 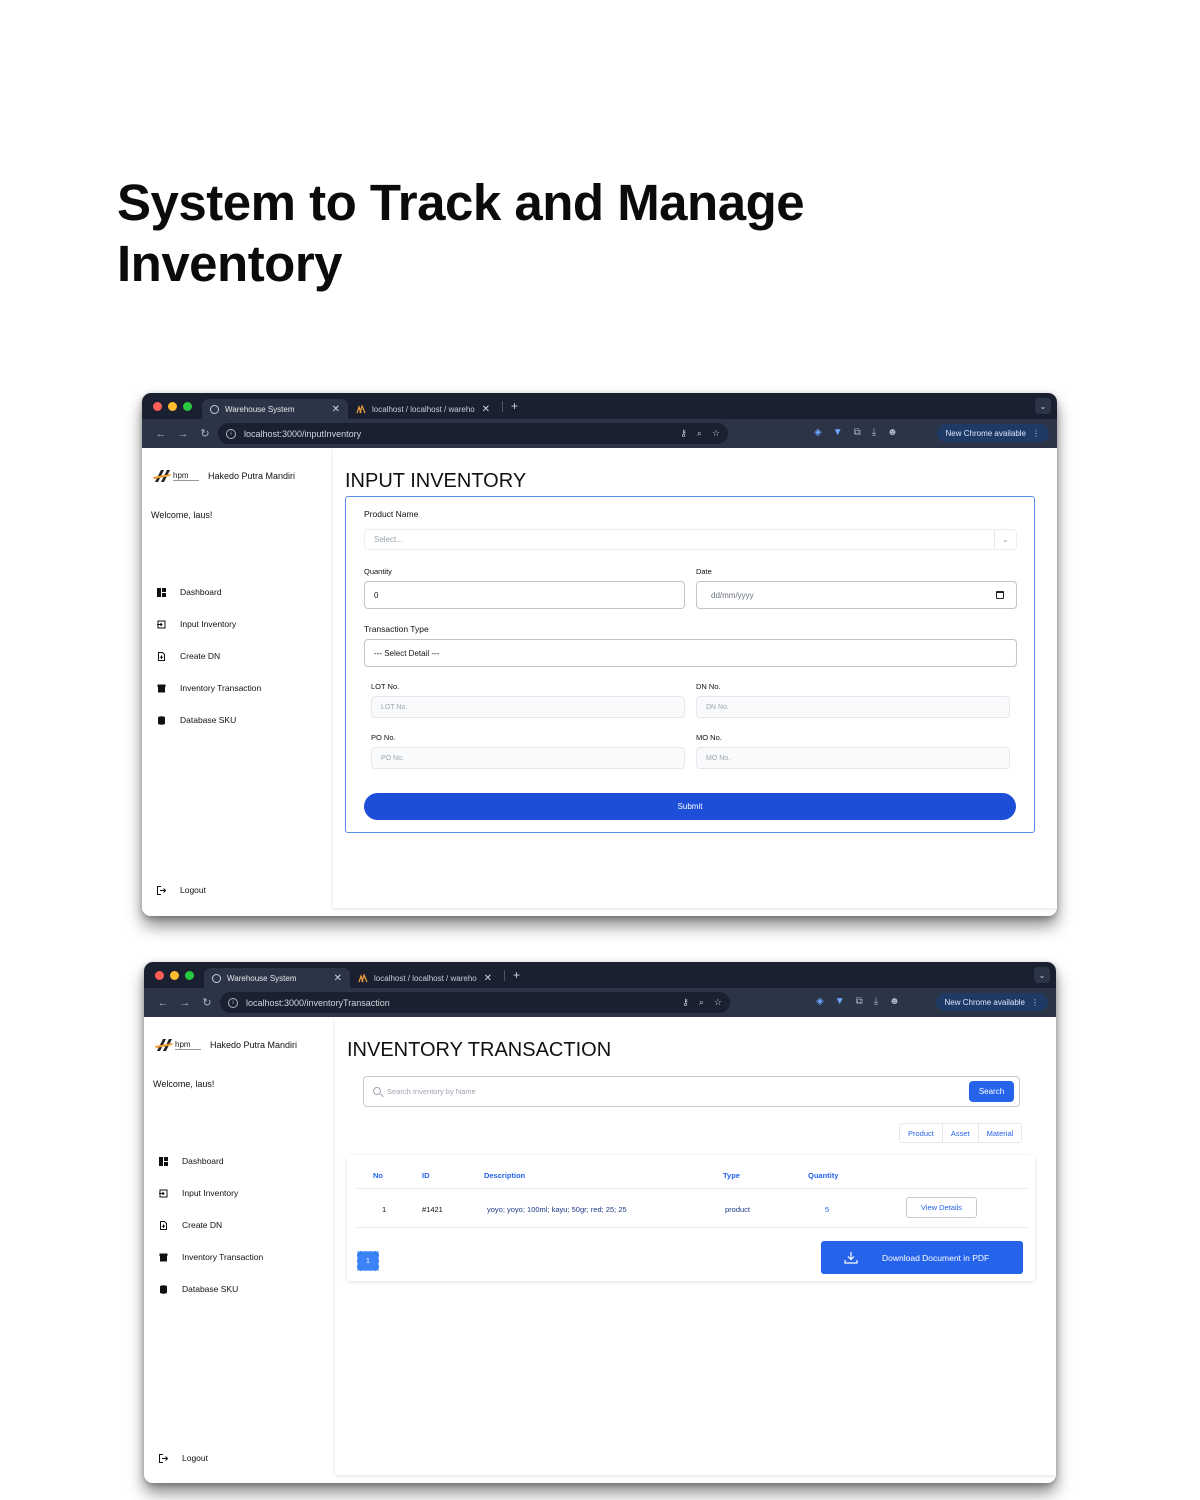 What do you see at coordinates (1000, 1133) in the screenshot?
I see `filter-material-button: Material` at bounding box center [1000, 1133].